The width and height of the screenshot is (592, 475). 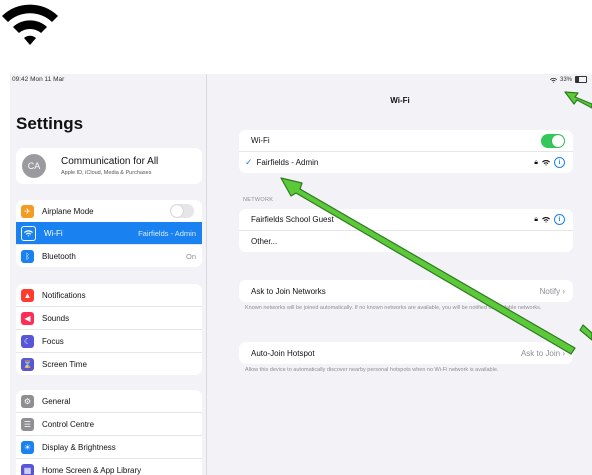 What do you see at coordinates (56, 318) in the screenshot?
I see `sidebar-item-label: Sounds` at bounding box center [56, 318].